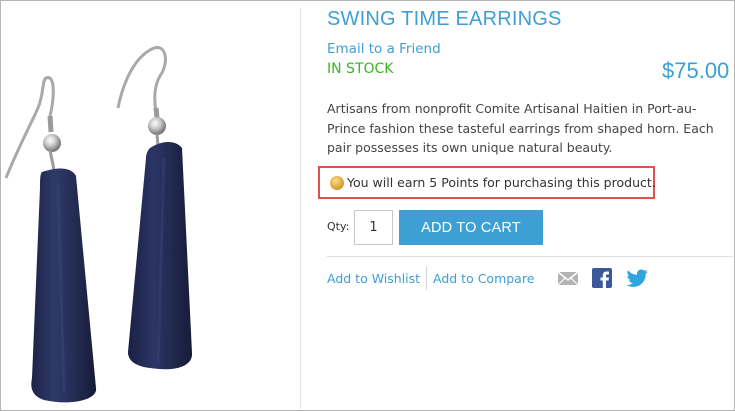 The height and width of the screenshot is (411, 735). I want to click on product-price: $75.00, so click(696, 70).